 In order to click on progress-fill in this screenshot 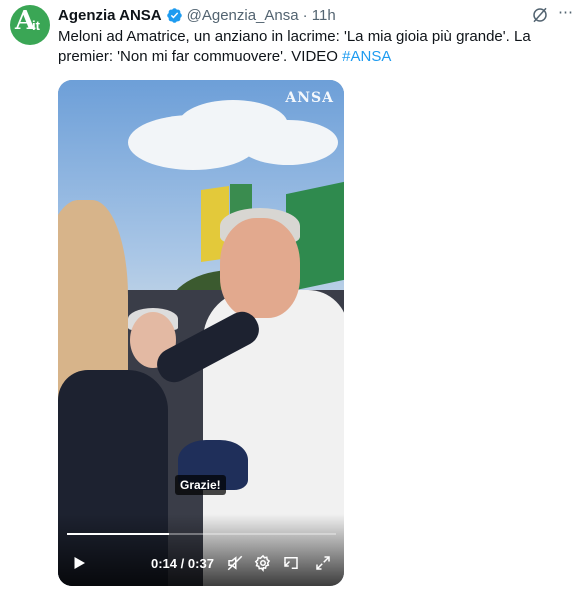, I will do `click(118, 534)`.